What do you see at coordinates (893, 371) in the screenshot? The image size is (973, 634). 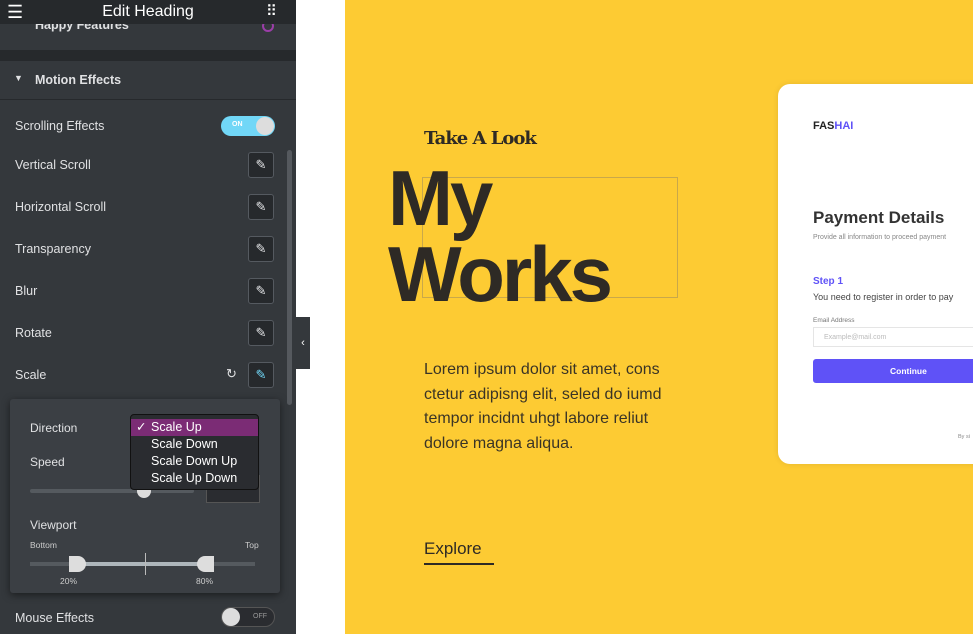 I see `continue-button: Continue` at bounding box center [893, 371].